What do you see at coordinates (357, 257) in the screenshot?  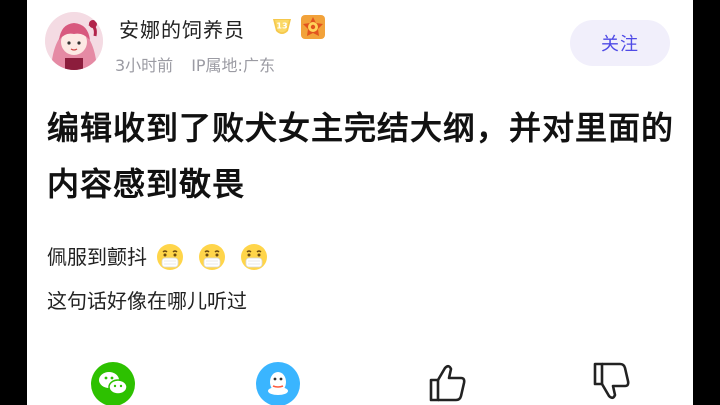 I see `post-line-1: 佩服到颤抖` at bounding box center [357, 257].